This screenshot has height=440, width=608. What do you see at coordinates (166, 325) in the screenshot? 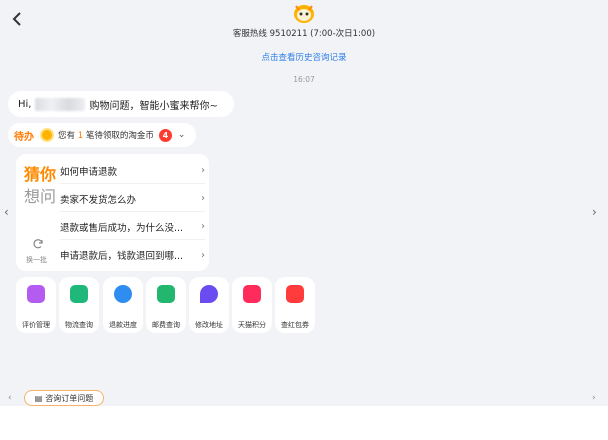
I see `shortcut-label: 邮费查询` at bounding box center [166, 325].